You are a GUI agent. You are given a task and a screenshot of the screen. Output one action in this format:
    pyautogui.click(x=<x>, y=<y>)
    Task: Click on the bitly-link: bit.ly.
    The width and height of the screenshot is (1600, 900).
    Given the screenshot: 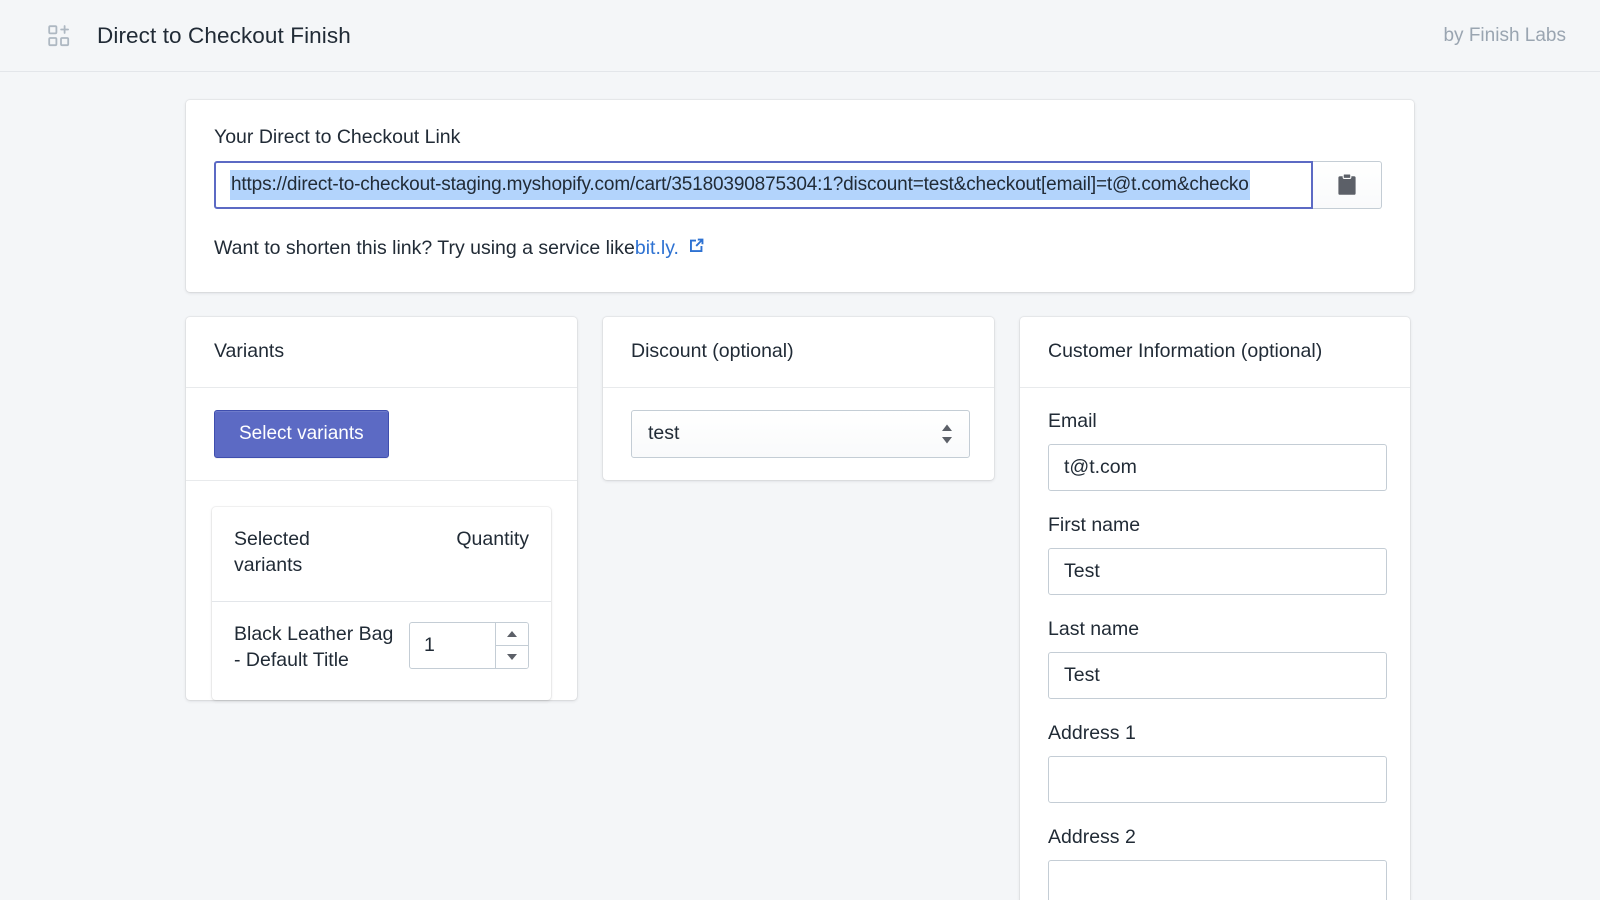 What is the action you would take?
    pyautogui.click(x=657, y=248)
    